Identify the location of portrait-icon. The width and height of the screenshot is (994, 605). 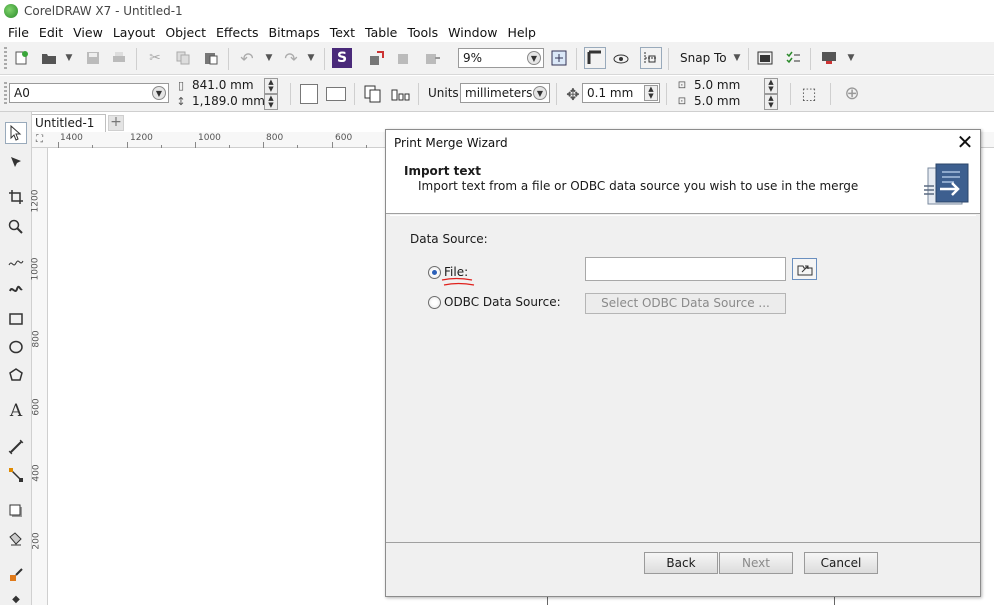
(309, 94).